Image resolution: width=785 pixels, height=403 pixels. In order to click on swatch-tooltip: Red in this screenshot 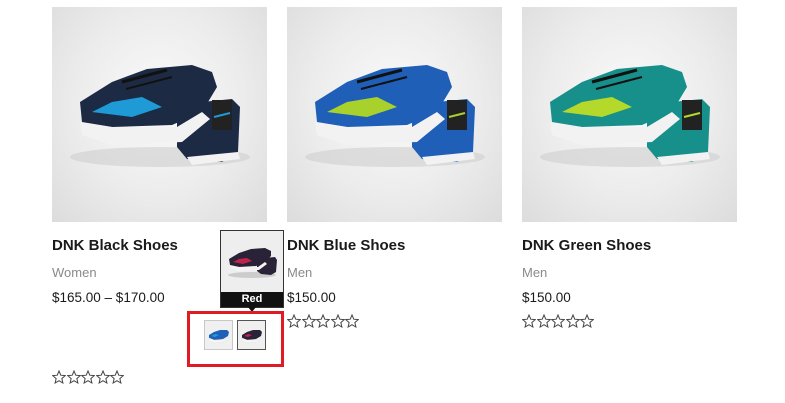, I will do `click(252, 271)`.